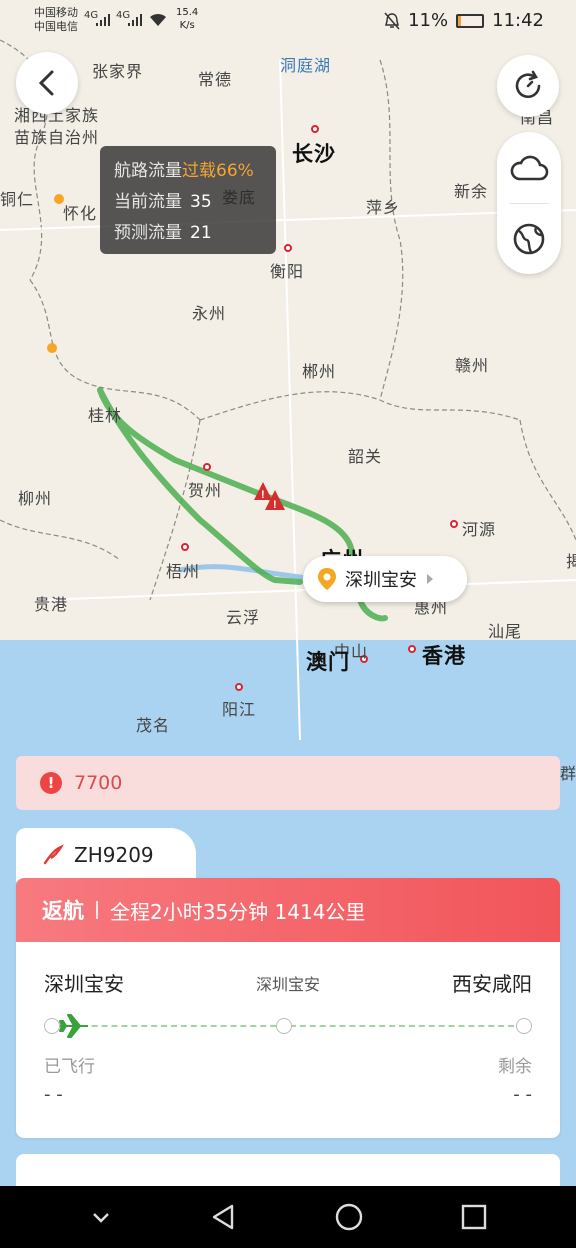 This screenshot has height=1248, width=576. What do you see at coordinates (187, 19) in the screenshot?
I see `network-speed: 15.4 K/s` at bounding box center [187, 19].